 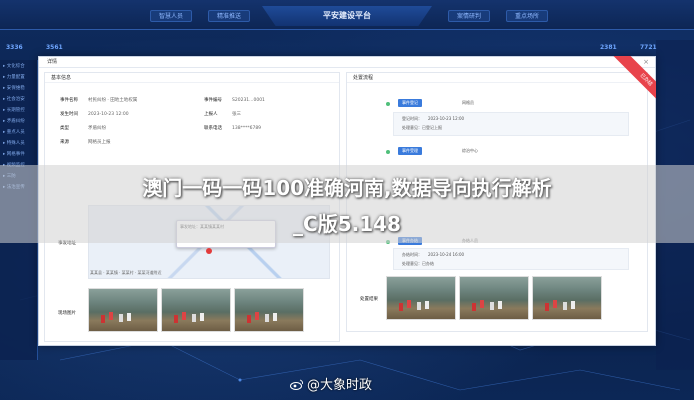 I want to click on info-label: 事件名称, so click(x=69, y=100).